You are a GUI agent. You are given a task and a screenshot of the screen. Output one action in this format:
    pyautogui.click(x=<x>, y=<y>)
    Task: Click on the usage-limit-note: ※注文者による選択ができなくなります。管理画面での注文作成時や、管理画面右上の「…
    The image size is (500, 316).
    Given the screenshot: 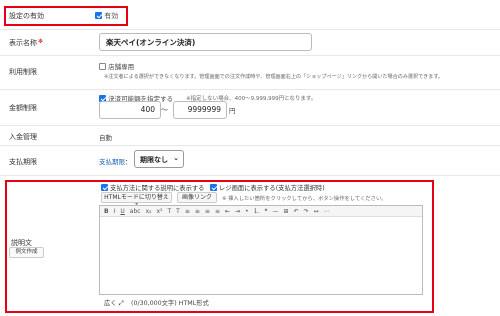 What is the action you would take?
    pyautogui.click(x=274, y=77)
    